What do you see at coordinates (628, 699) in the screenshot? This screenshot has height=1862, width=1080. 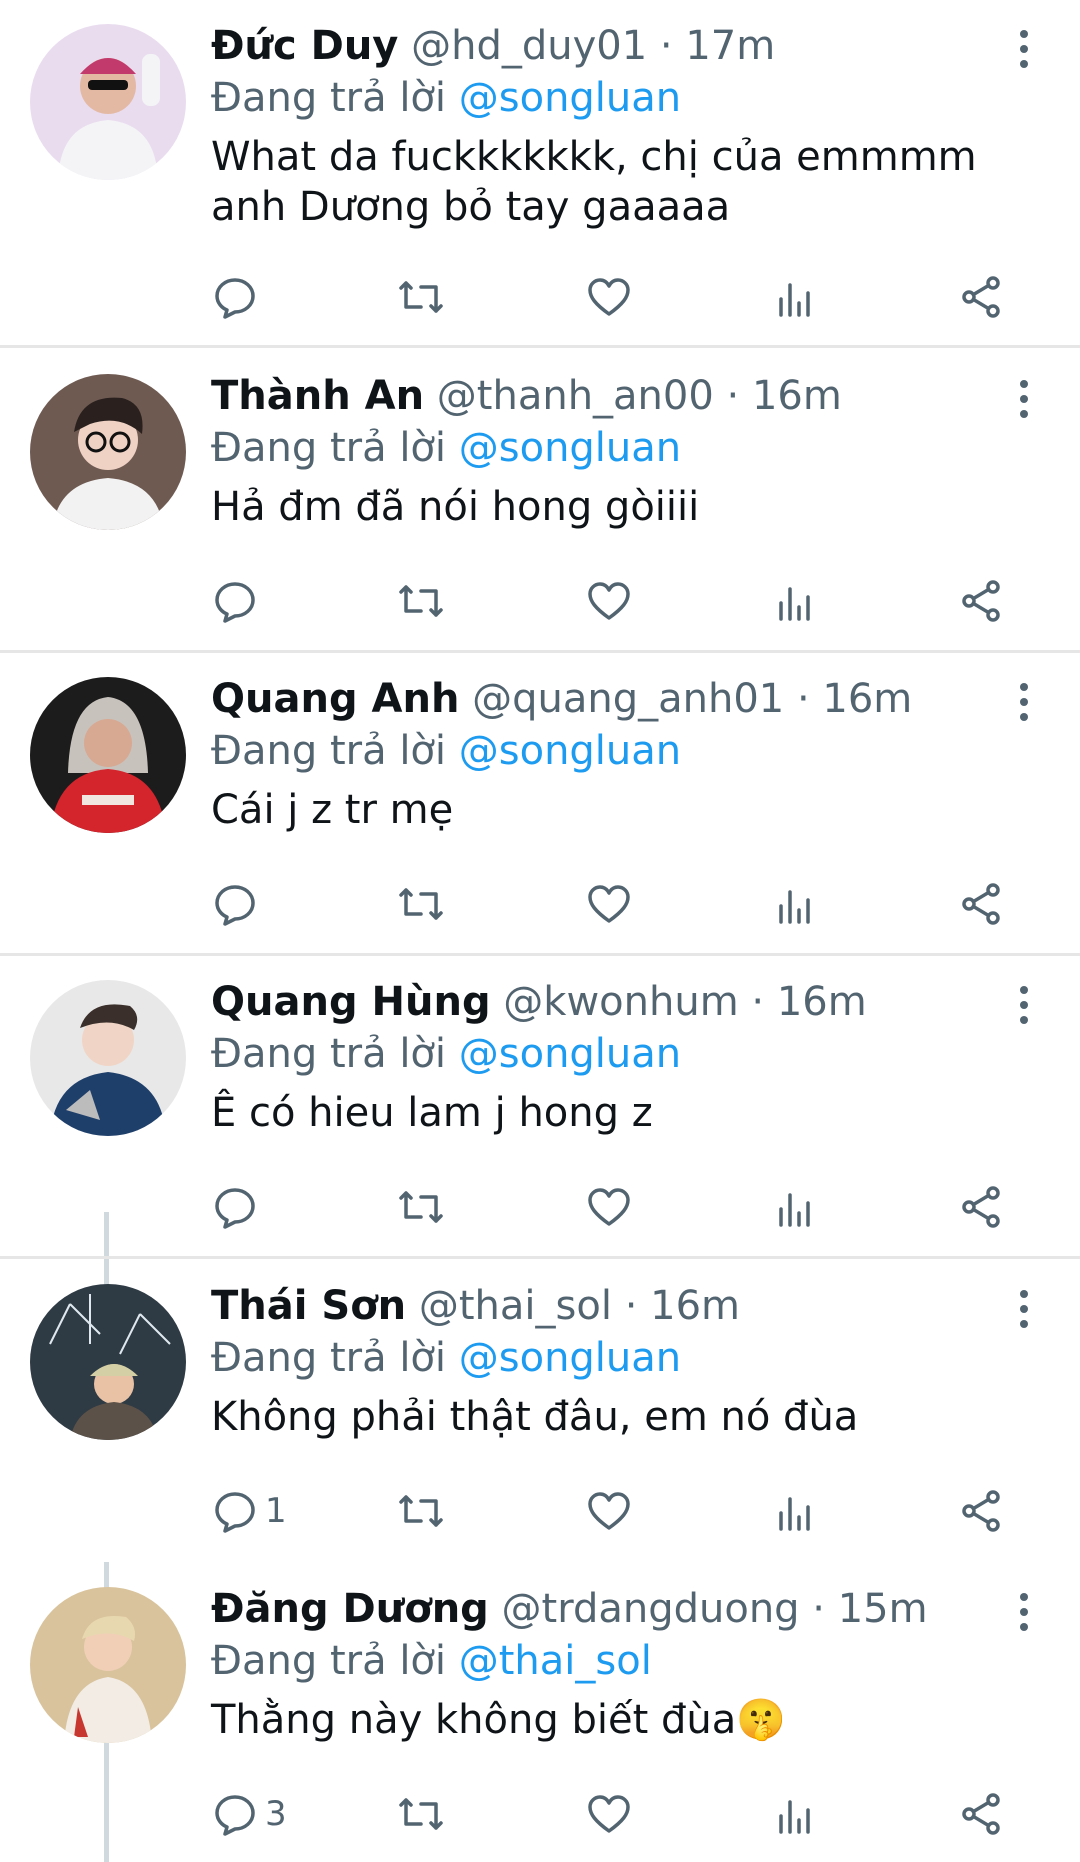 I see `username: @quang_anh01` at bounding box center [628, 699].